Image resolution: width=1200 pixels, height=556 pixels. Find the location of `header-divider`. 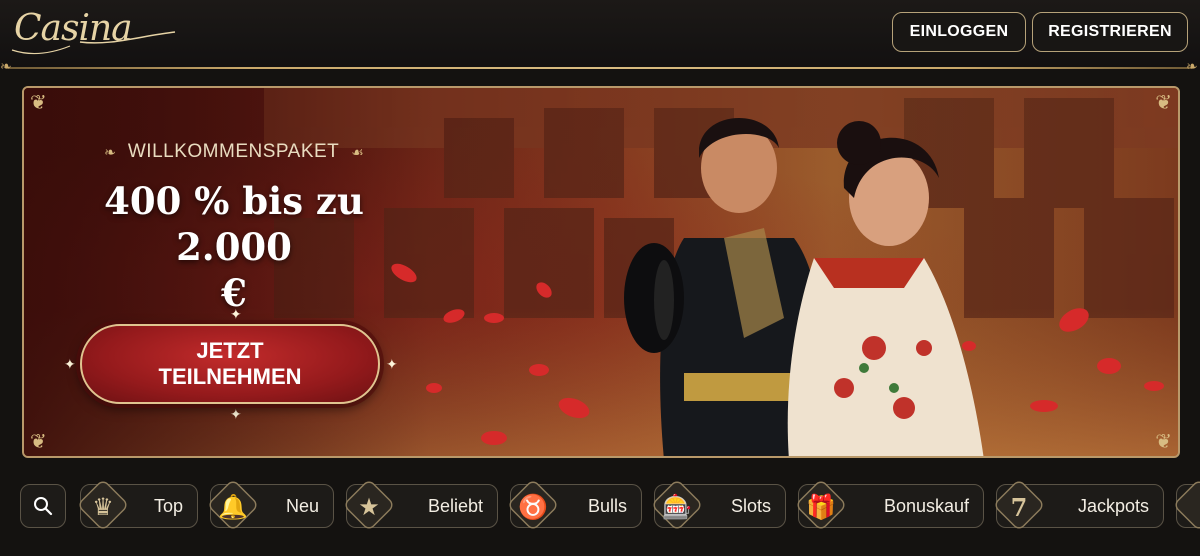

header-divider is located at coordinates (600, 68).